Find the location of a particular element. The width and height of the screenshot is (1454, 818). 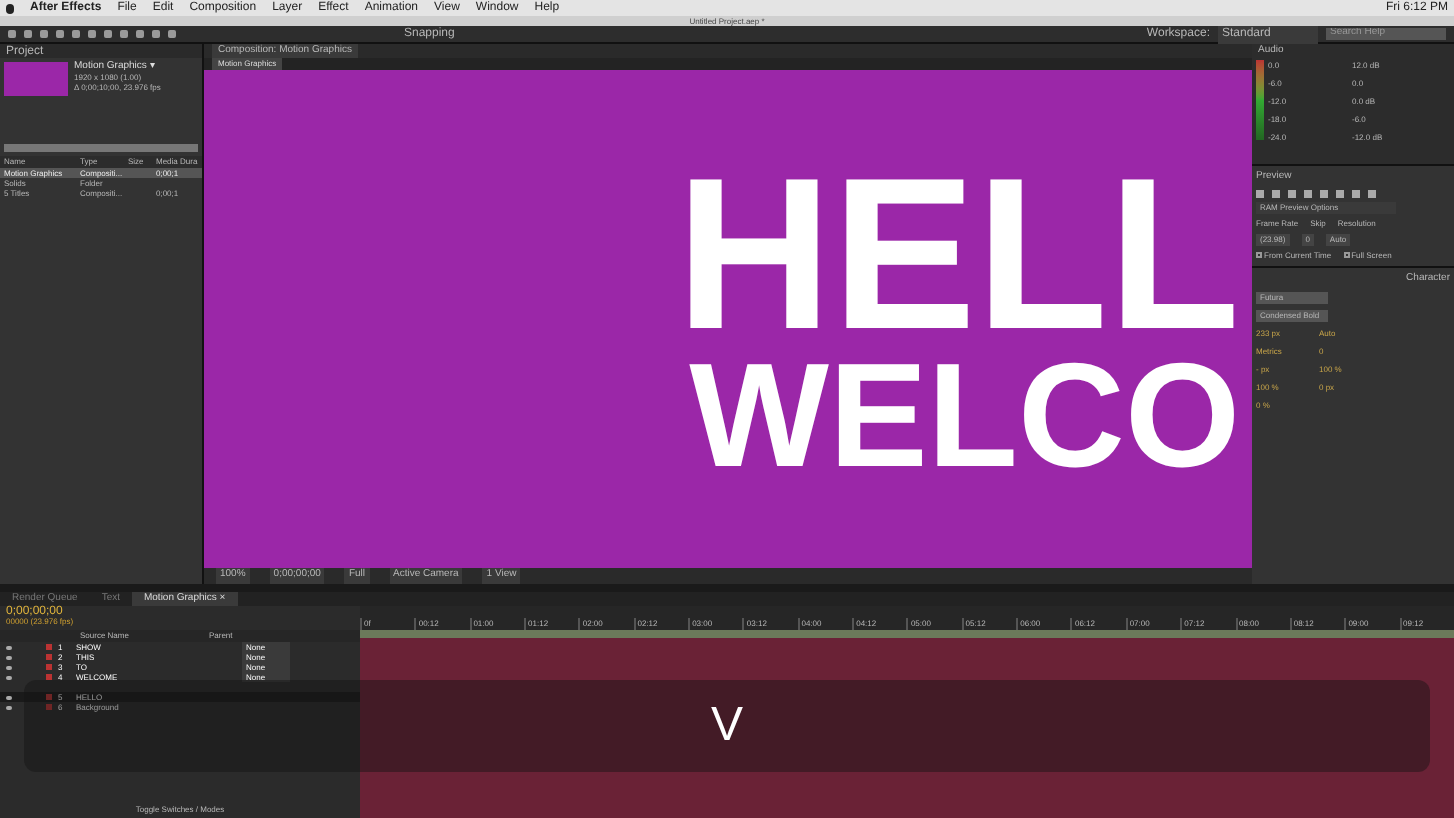

level-meter is located at coordinates (1260, 99).